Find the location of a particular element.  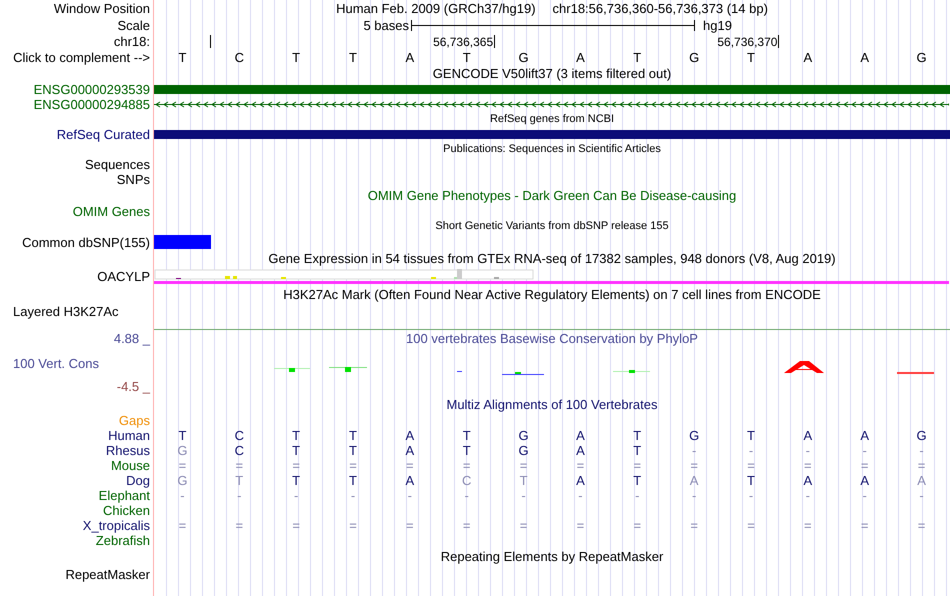

track-title: RefSeq genes from NCBI is located at coordinates (552, 119).